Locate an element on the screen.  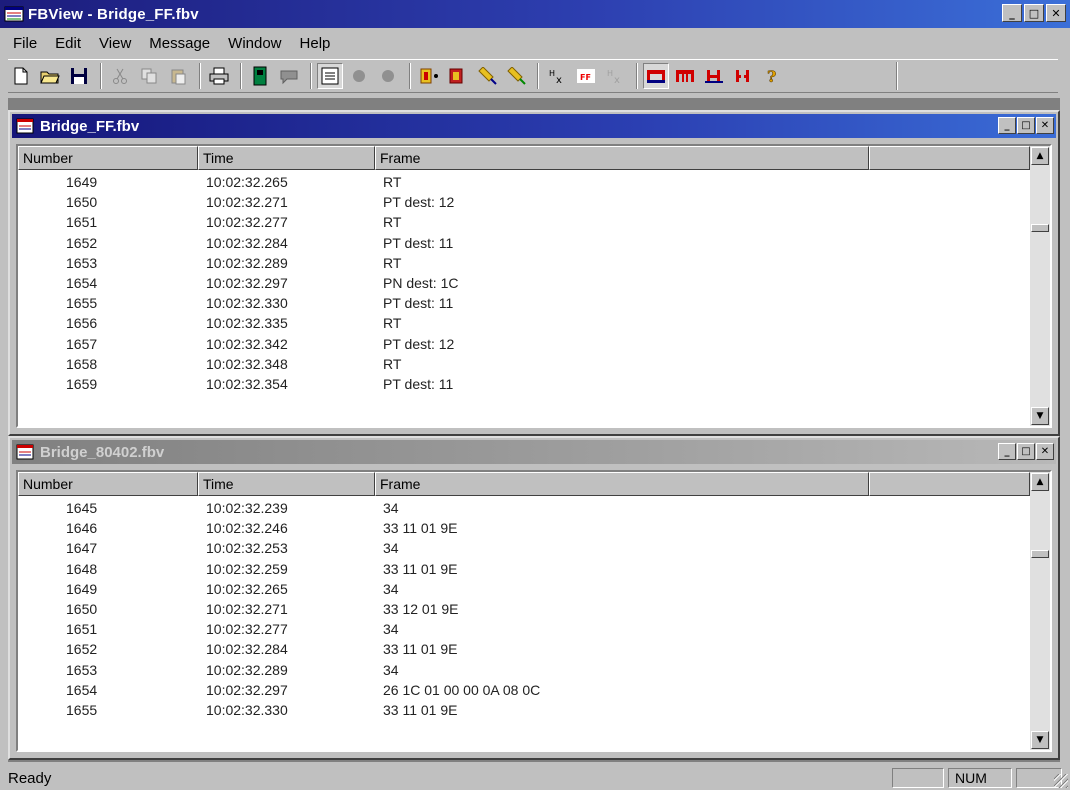
record-button is located at coordinates (359, 76).